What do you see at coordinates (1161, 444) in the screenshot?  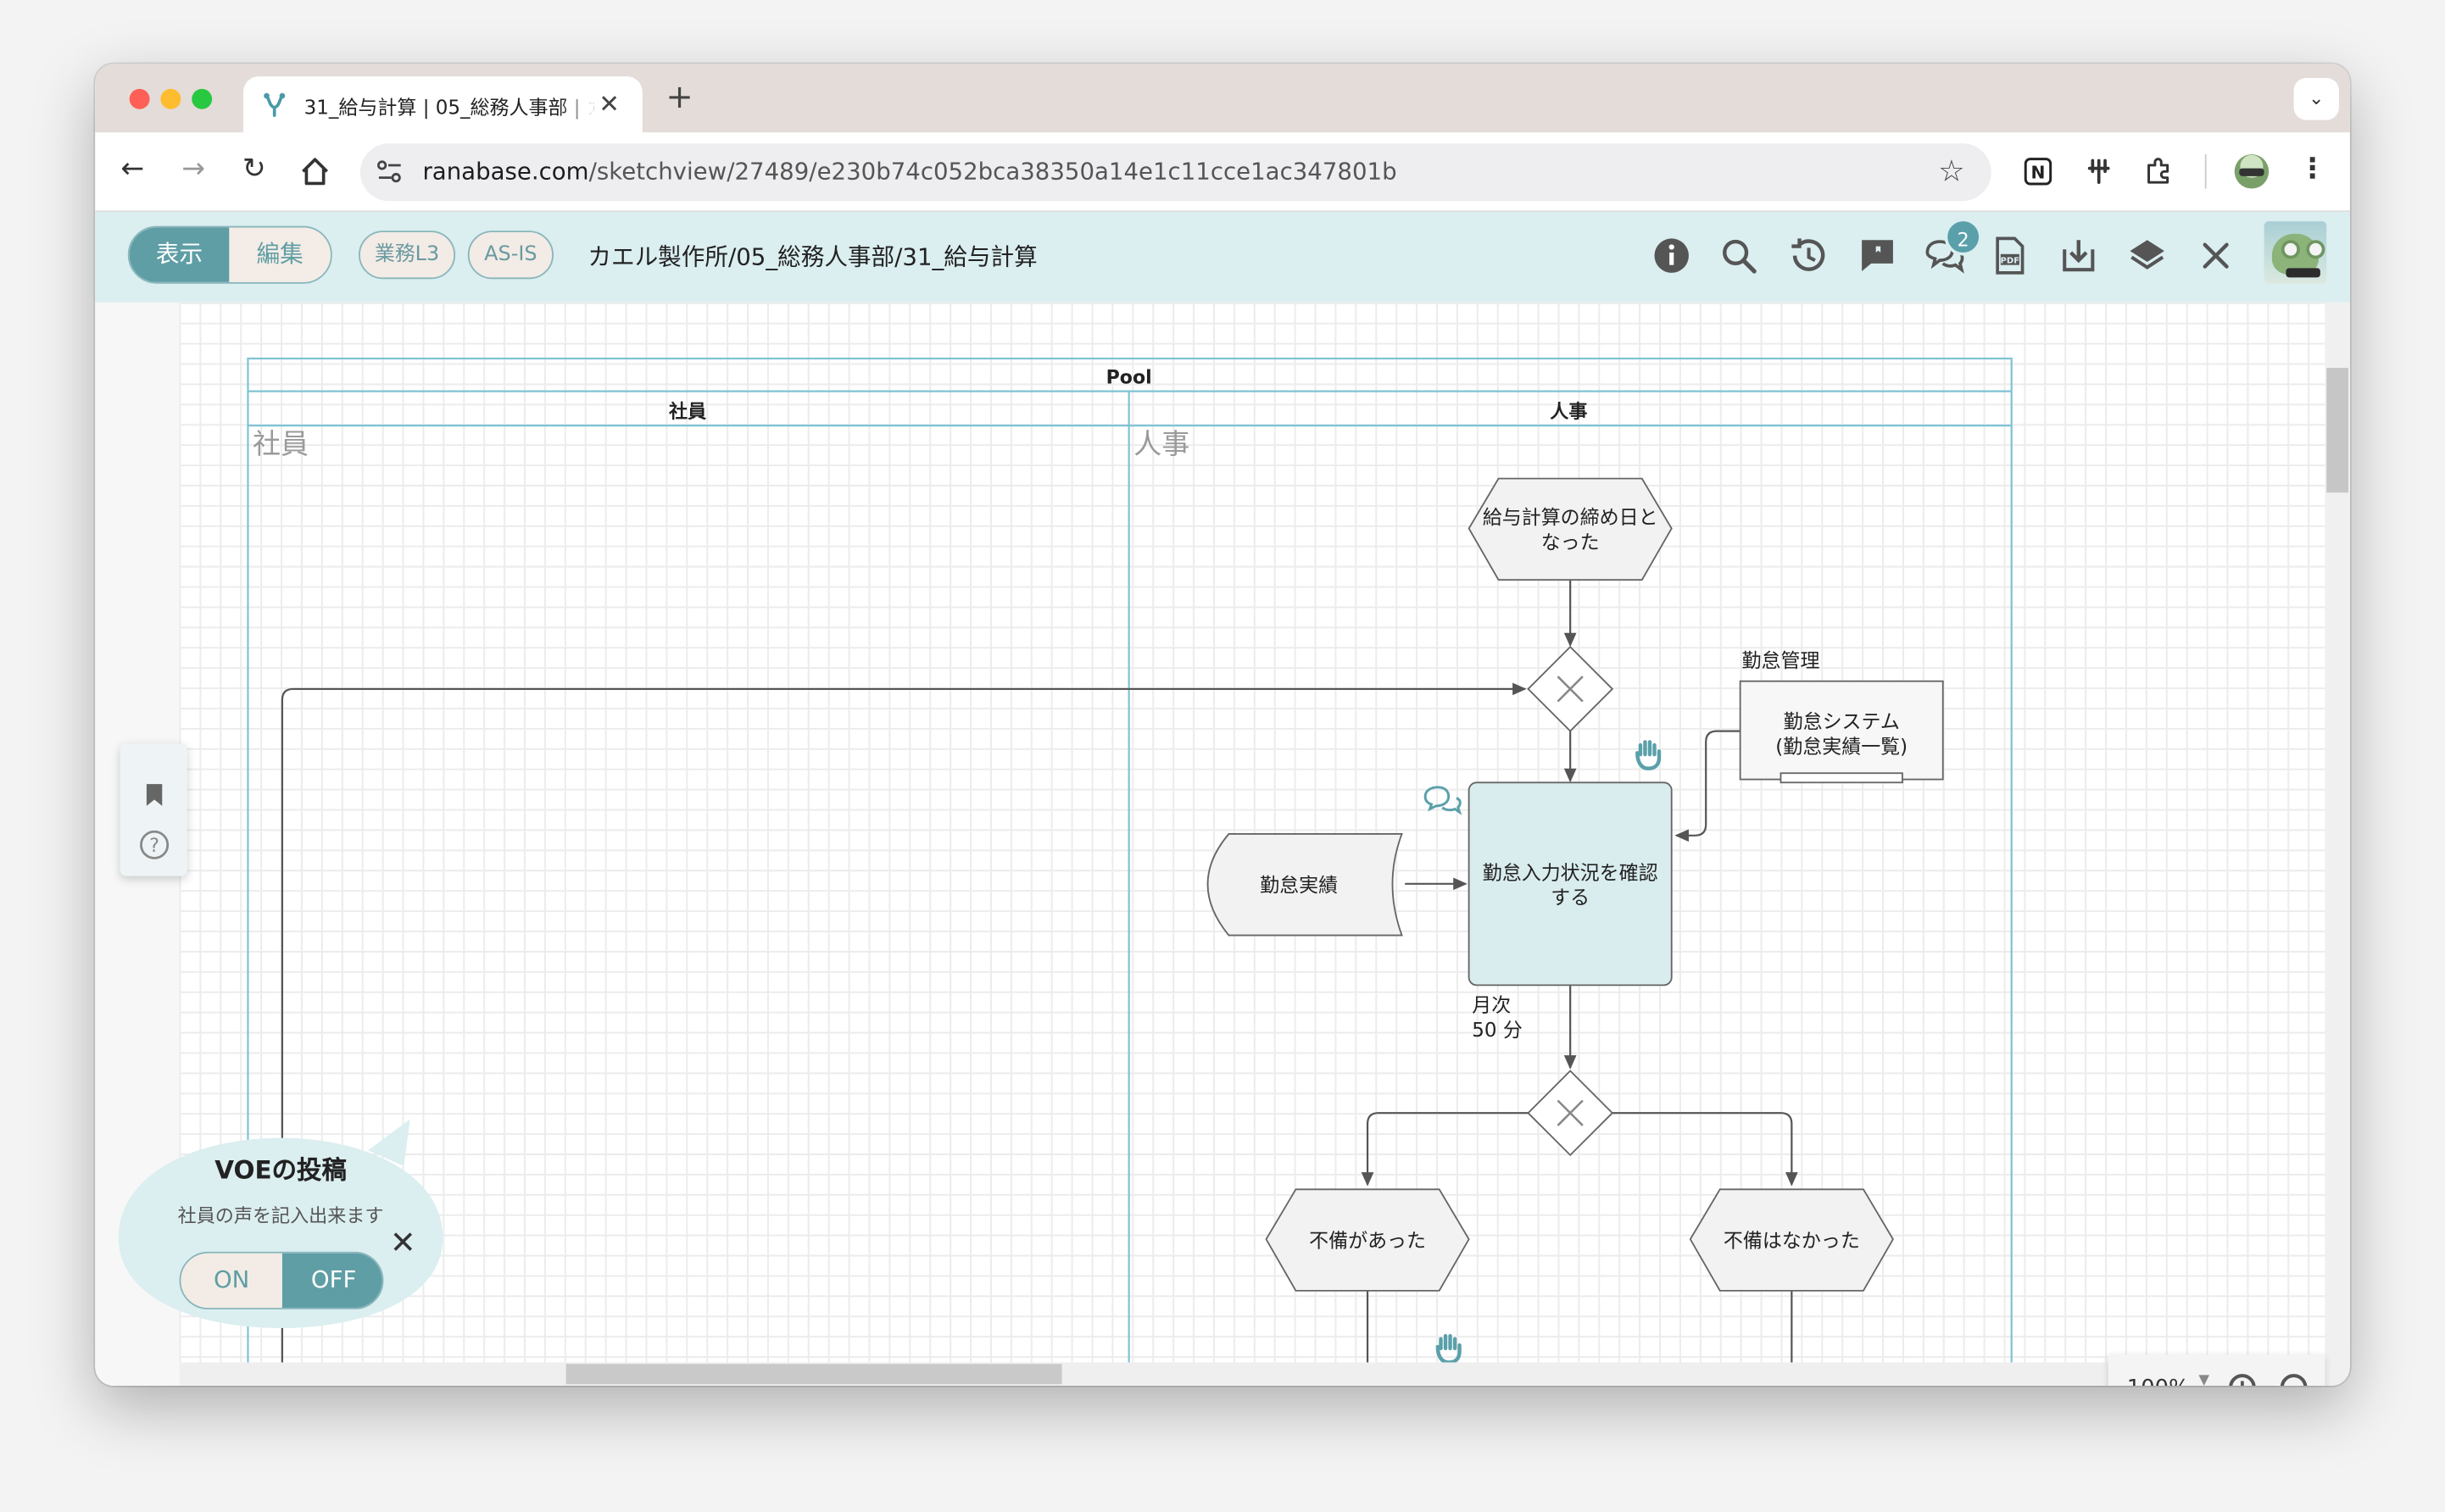 I see `lane-watermark-hr: 人事` at bounding box center [1161, 444].